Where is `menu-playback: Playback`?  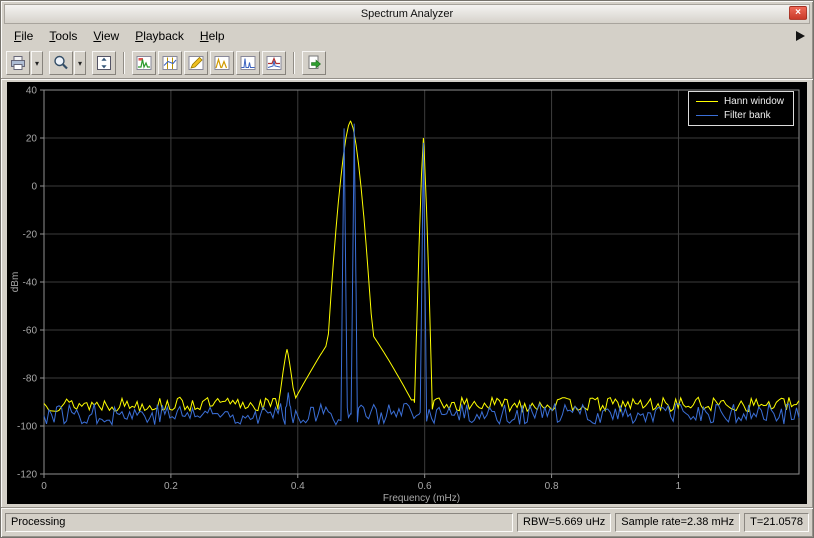 menu-playback: Playback is located at coordinates (159, 36).